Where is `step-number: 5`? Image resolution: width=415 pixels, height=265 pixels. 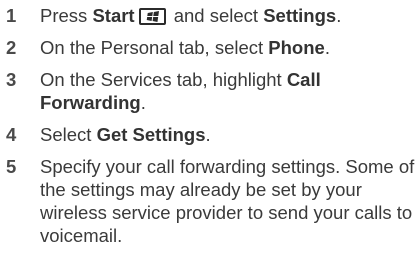 step-number: 5 is located at coordinates (11, 166).